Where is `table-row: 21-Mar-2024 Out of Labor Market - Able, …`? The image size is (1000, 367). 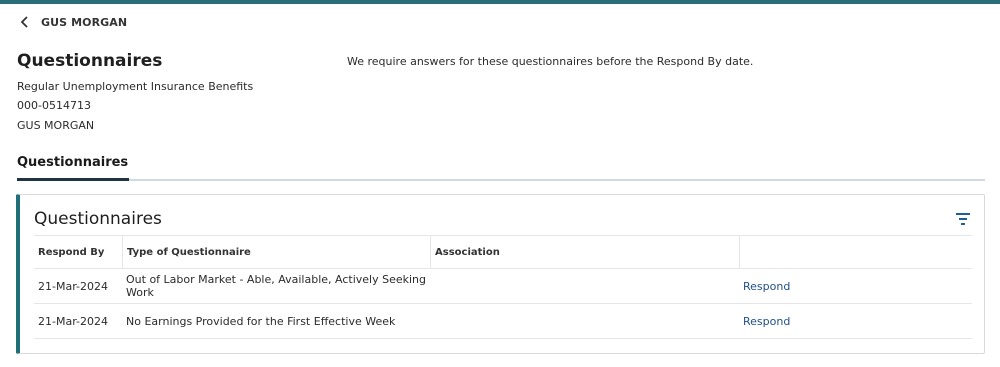 table-row: 21-Mar-2024 Out of Labor Market - Able, … is located at coordinates (503, 286).